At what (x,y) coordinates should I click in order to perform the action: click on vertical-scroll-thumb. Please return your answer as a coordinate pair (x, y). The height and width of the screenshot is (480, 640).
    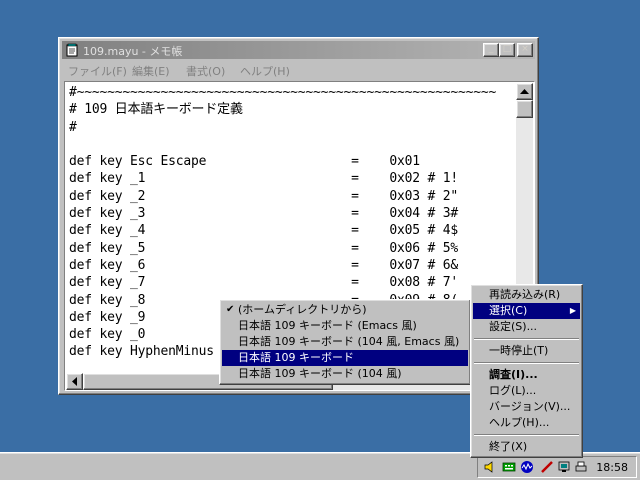
    Looking at the image, I should click on (524, 109).